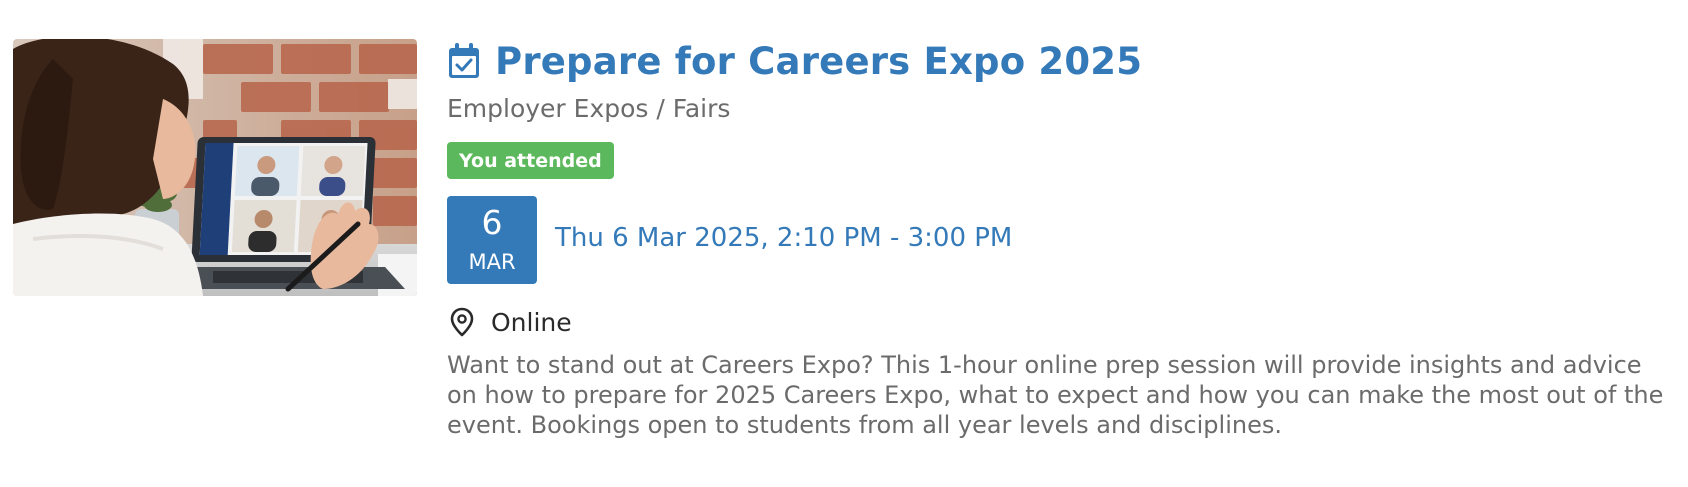 The height and width of the screenshot is (487, 1688). Describe the element at coordinates (589, 108) in the screenshot. I see `event-category: Employer Expos / Fairs` at that location.